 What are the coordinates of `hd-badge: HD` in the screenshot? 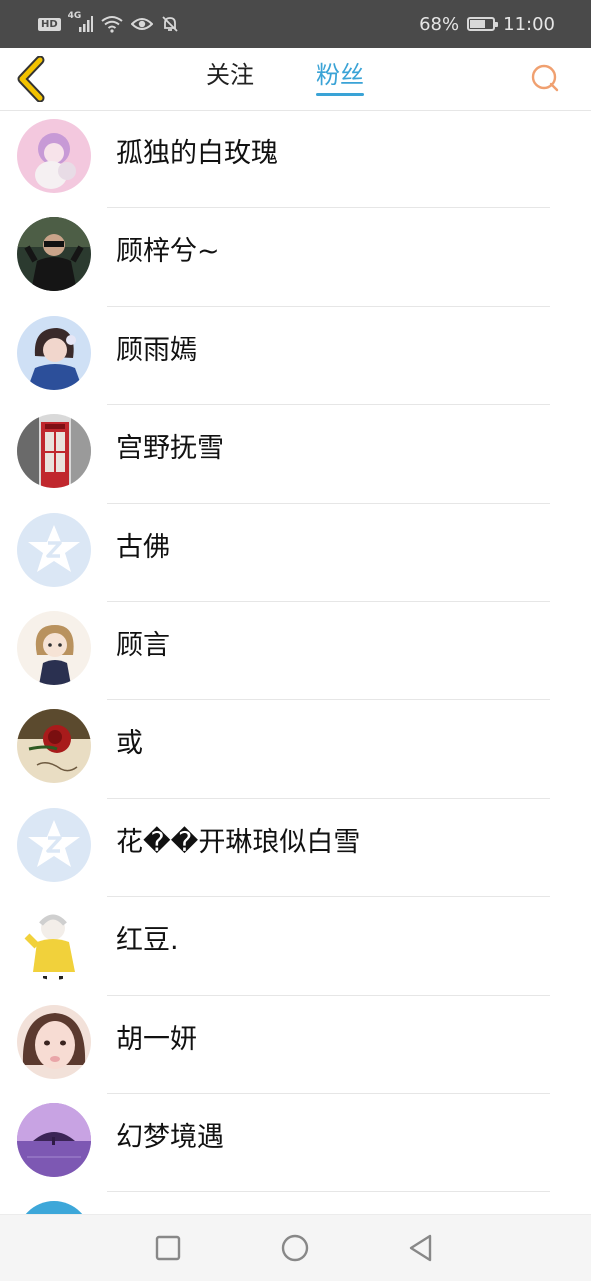 It's located at (49, 24).